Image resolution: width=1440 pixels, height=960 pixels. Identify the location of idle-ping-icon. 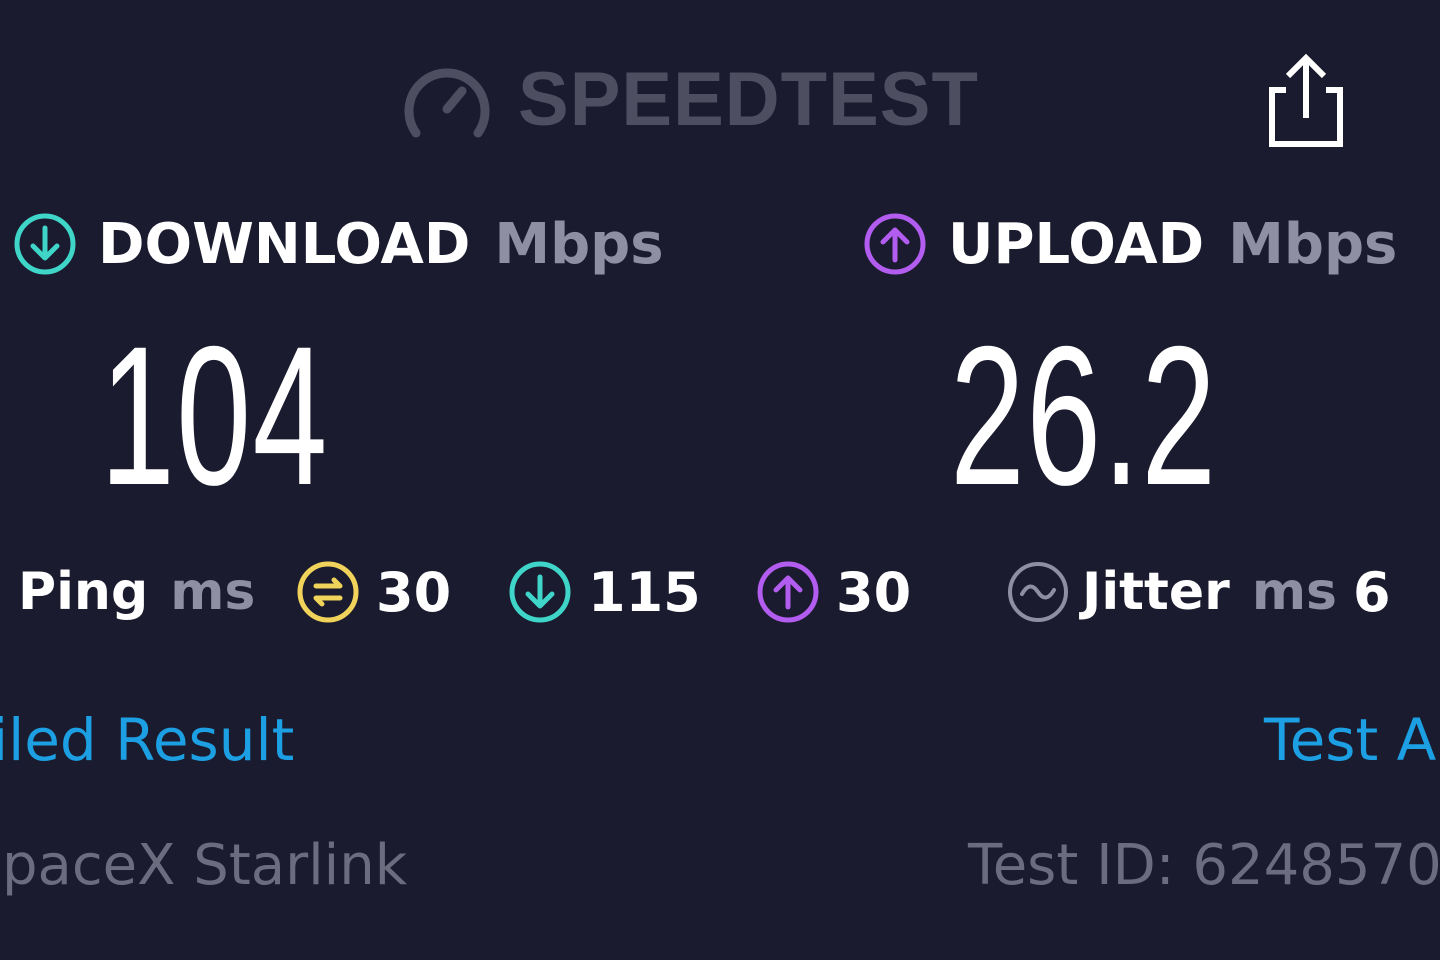
(328, 592).